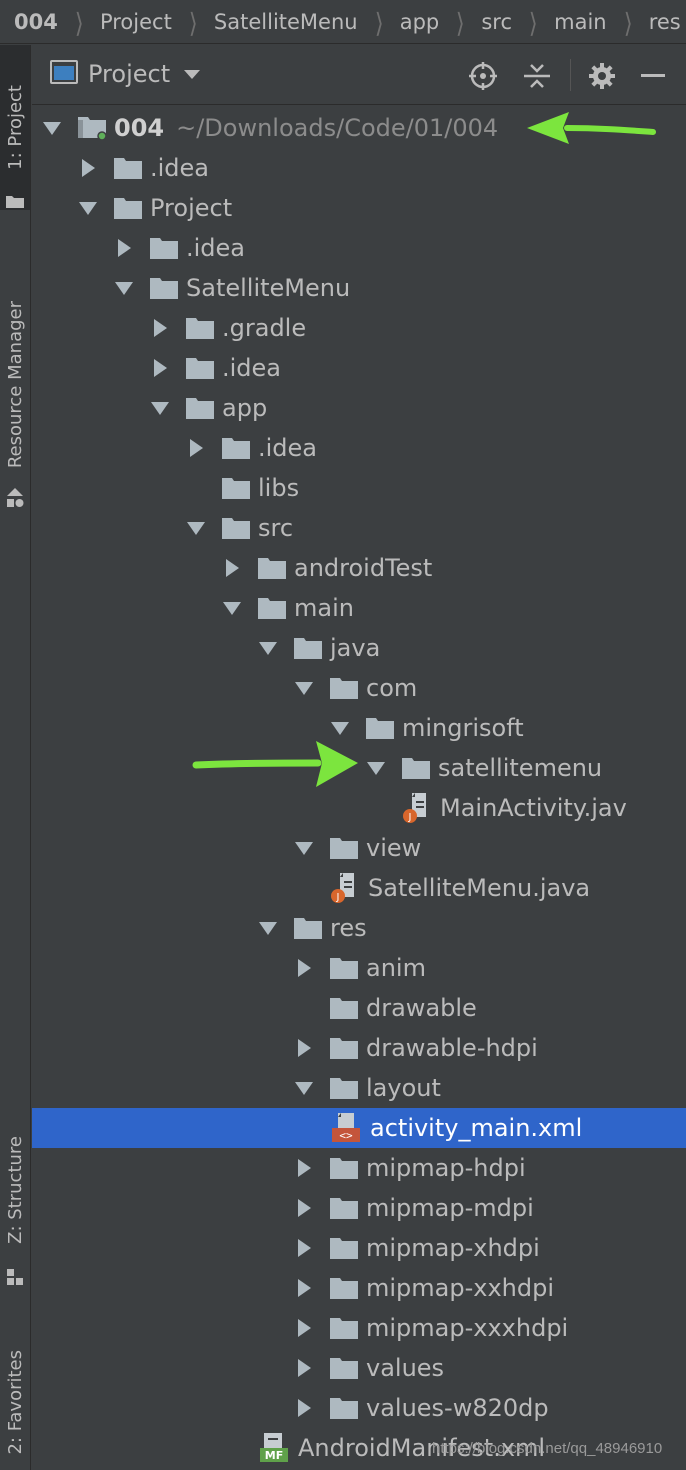 This screenshot has width=686, height=1470. I want to click on tab-resource-manager: Resource Manager, so click(15, 385).